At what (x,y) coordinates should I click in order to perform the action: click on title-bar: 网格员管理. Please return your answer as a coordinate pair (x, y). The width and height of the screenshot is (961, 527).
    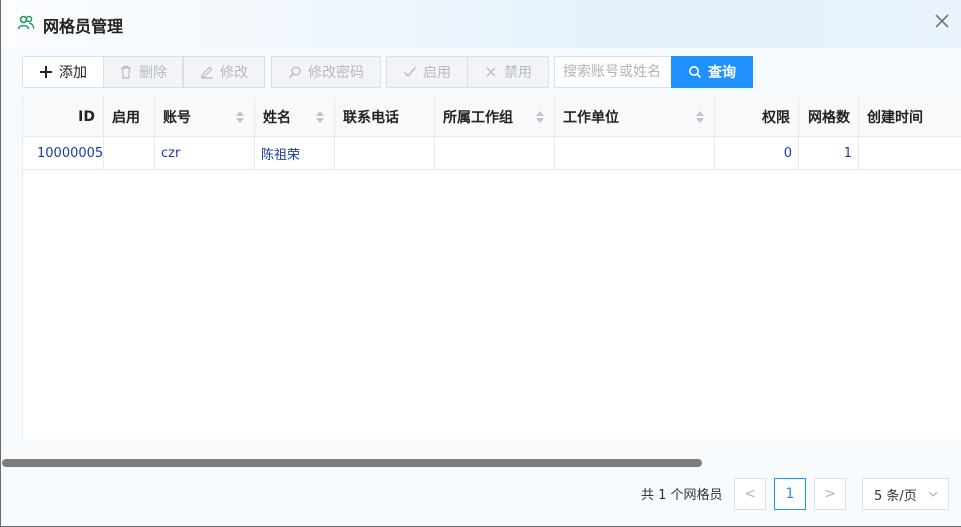
    Looking at the image, I should click on (481, 24).